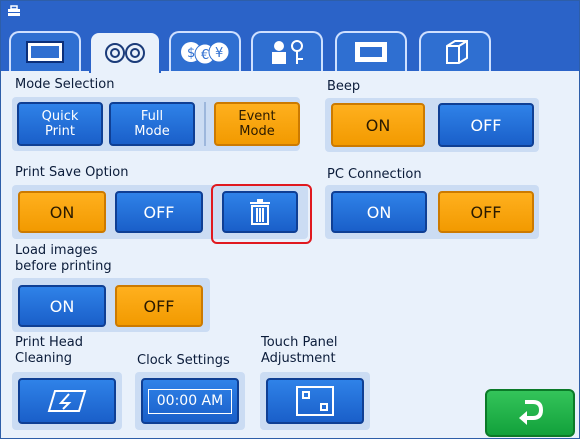  I want to click on mode-selection-label: Mode Selection, so click(65, 84).